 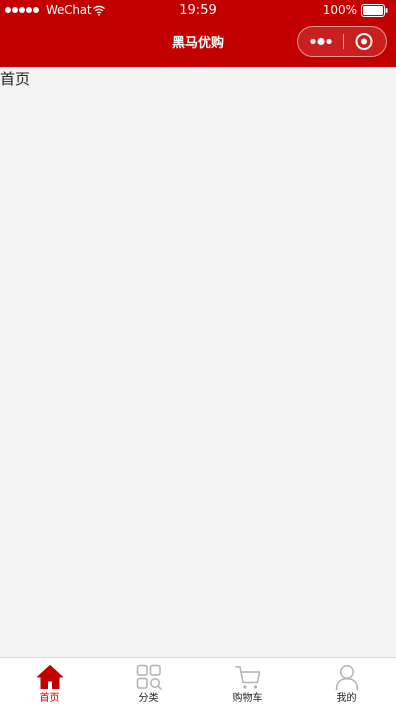 I want to click on home-icon, so click(x=49, y=677).